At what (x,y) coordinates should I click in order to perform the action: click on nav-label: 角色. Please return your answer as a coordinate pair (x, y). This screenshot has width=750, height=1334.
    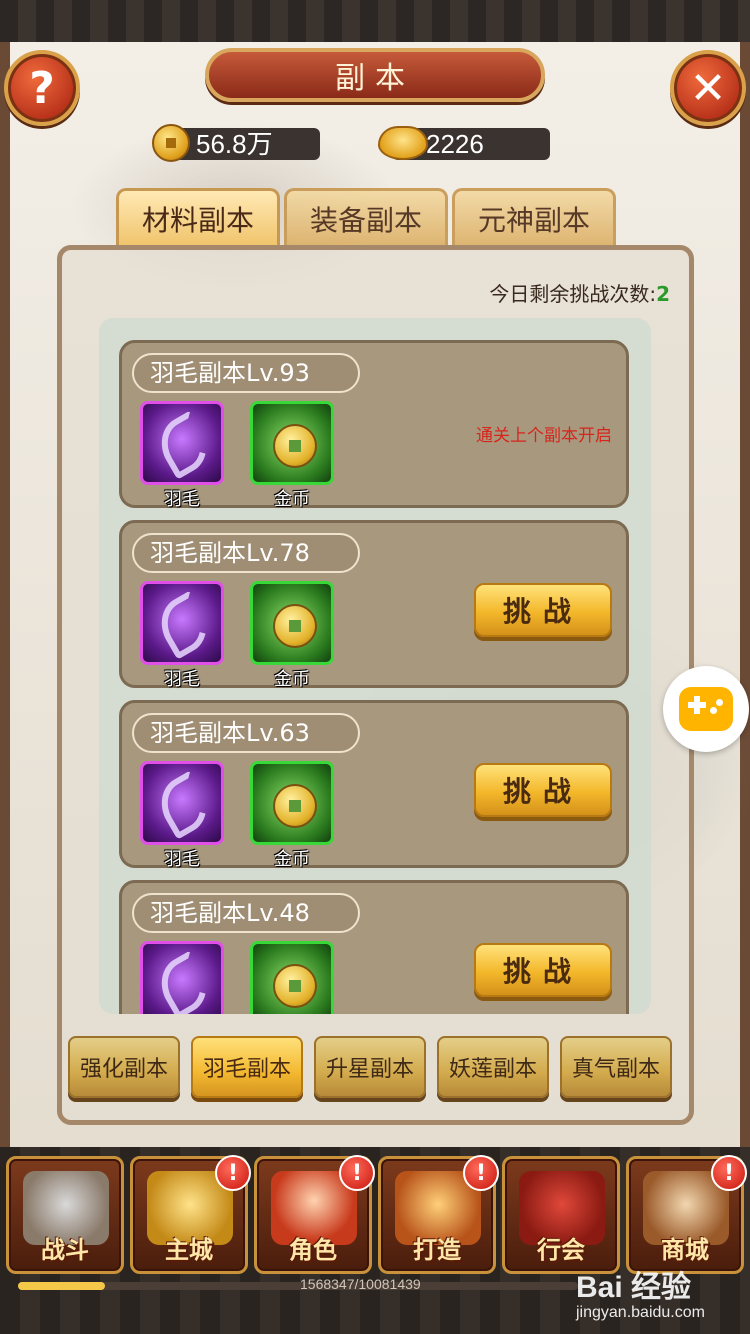
    Looking at the image, I should click on (313, 1250).